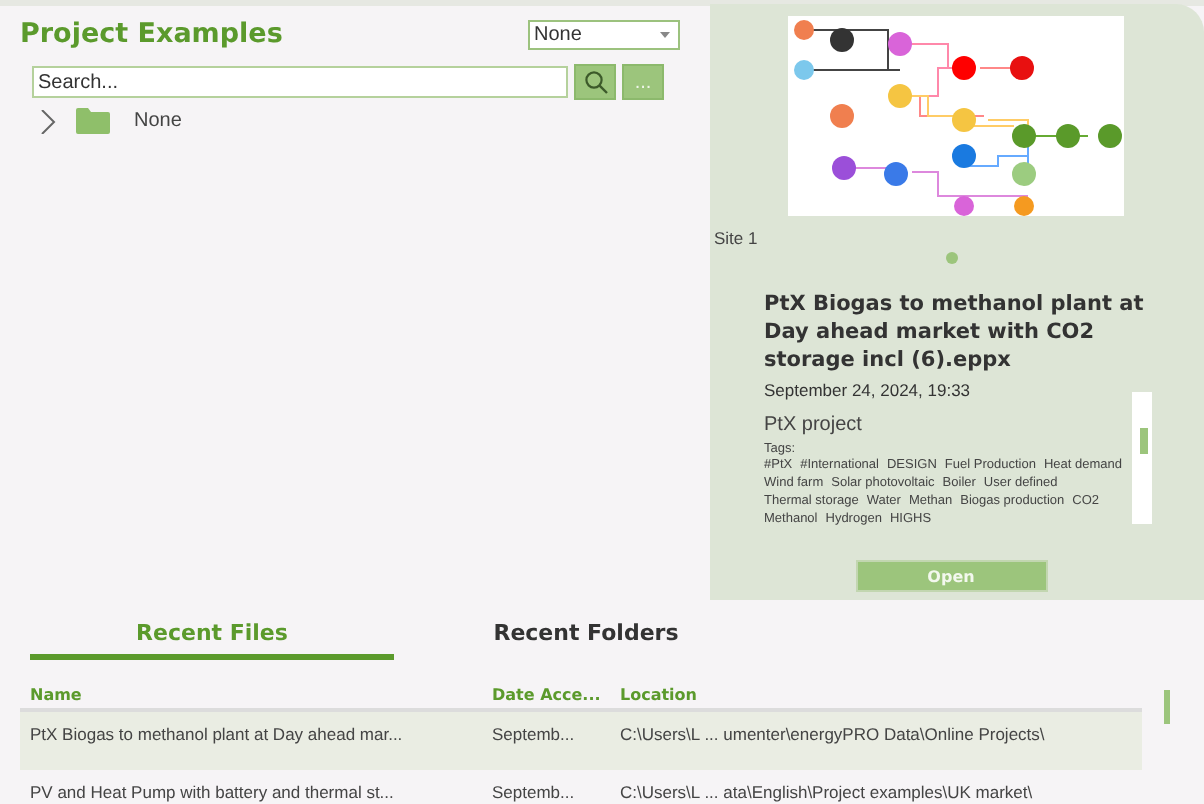  Describe the element at coordinates (151, 34) in the screenshot. I see `panel-title: Project Examples` at that location.